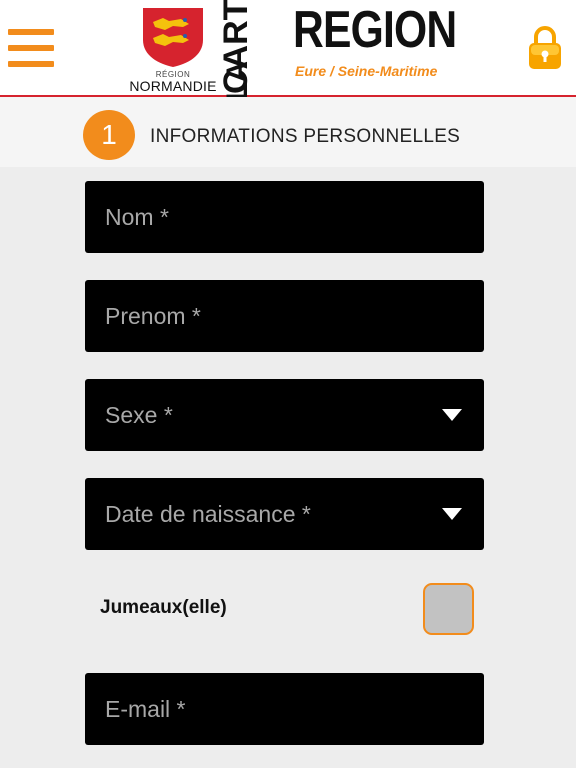 The height and width of the screenshot is (768, 576). I want to click on nom-field, so click(284, 217).